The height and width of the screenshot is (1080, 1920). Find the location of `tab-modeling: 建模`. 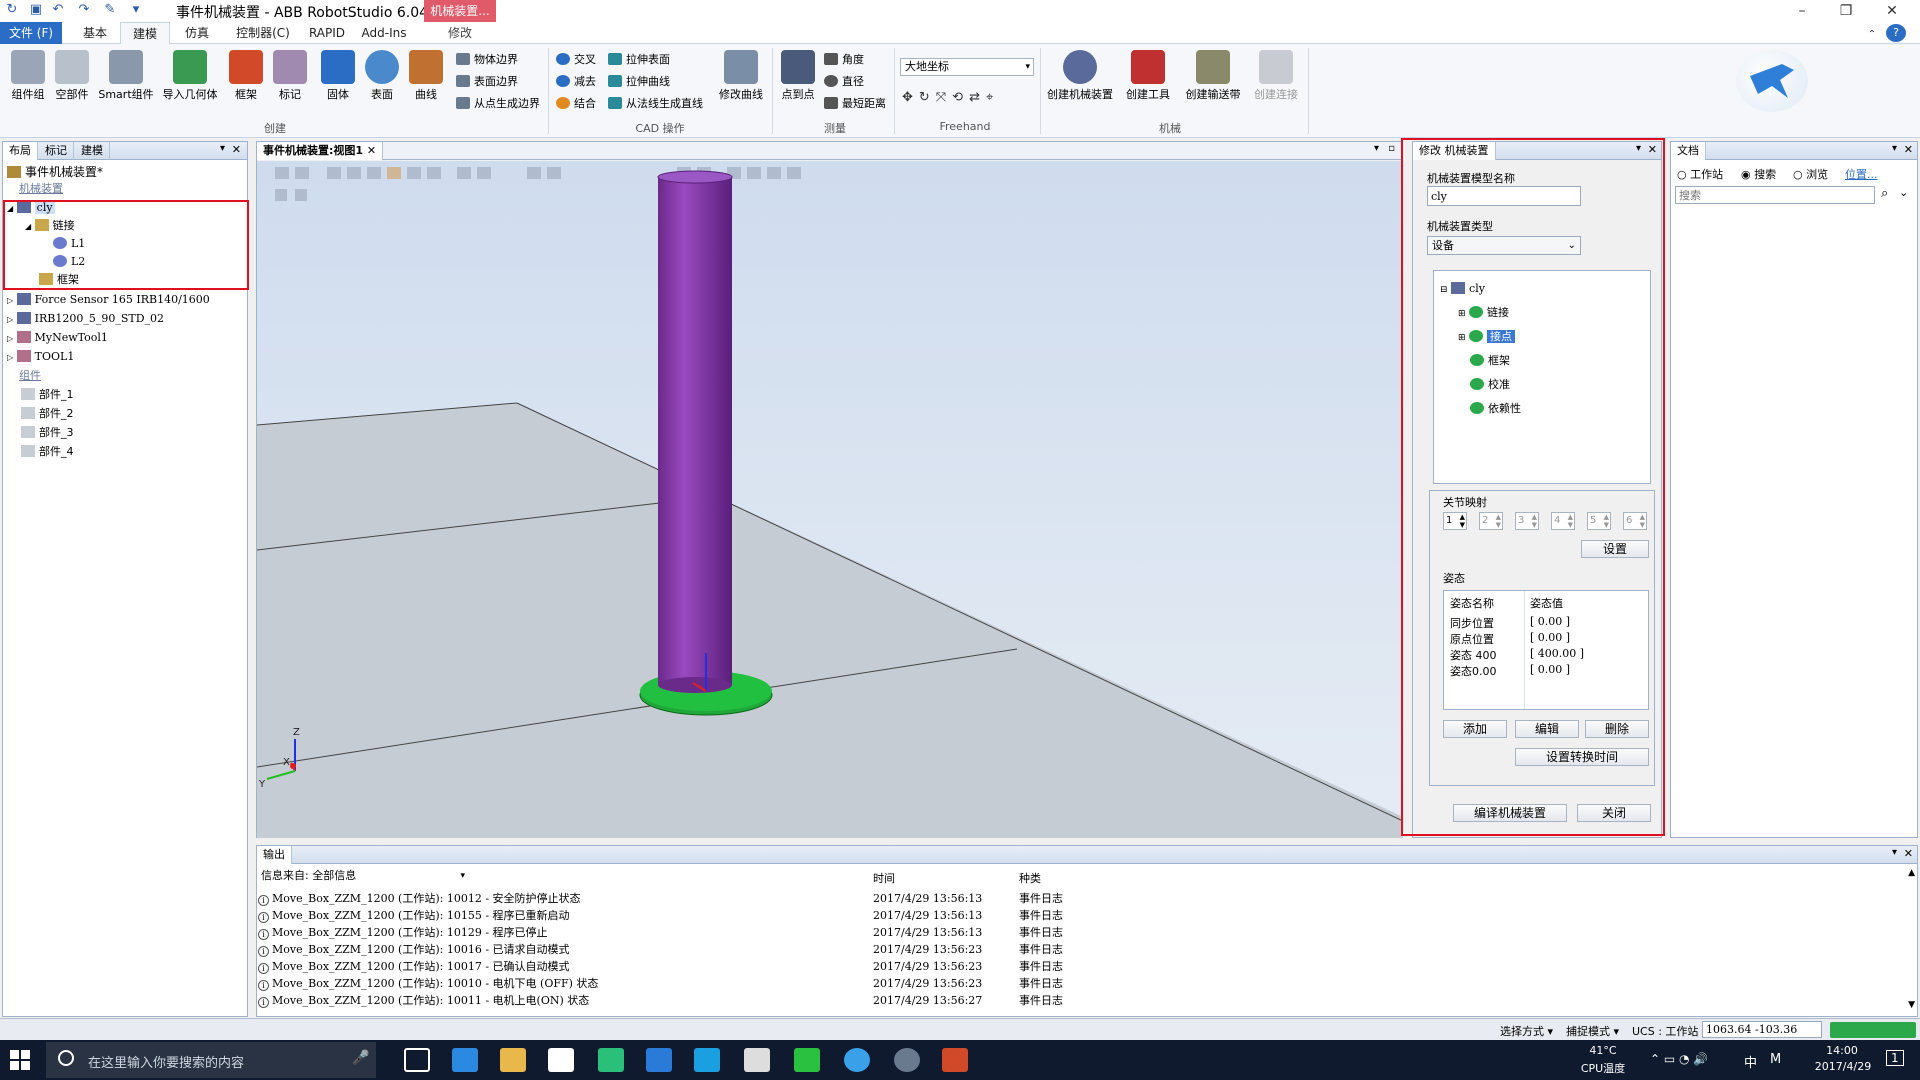

tab-modeling: 建模 is located at coordinates (145, 33).